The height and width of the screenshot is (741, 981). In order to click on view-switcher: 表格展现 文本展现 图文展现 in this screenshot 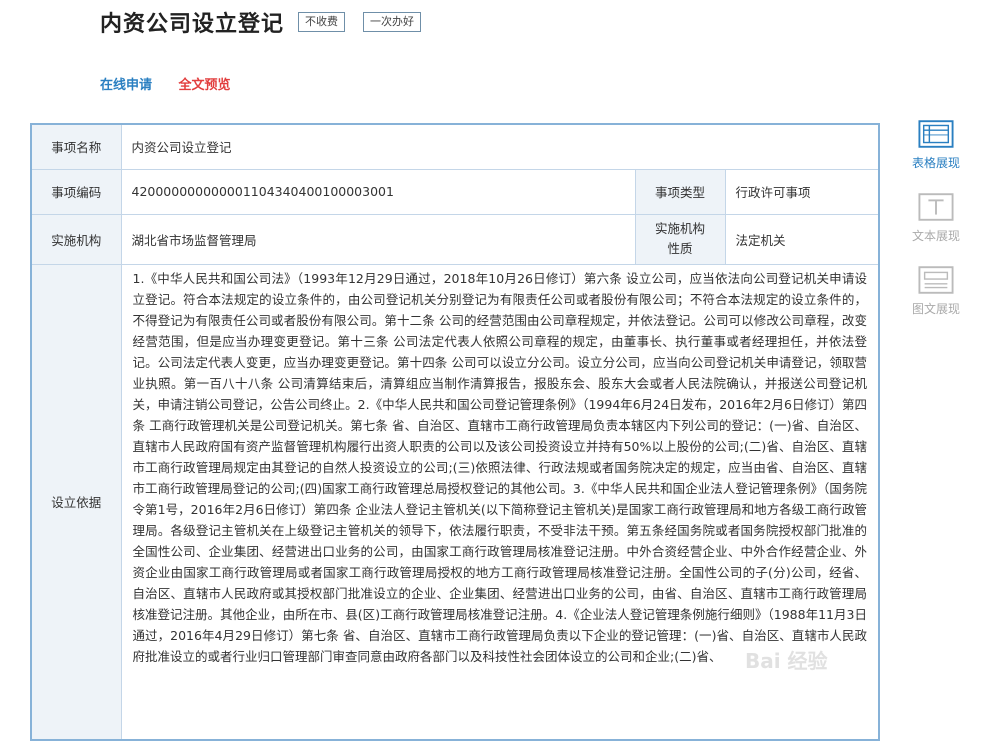, I will do `click(936, 229)`.